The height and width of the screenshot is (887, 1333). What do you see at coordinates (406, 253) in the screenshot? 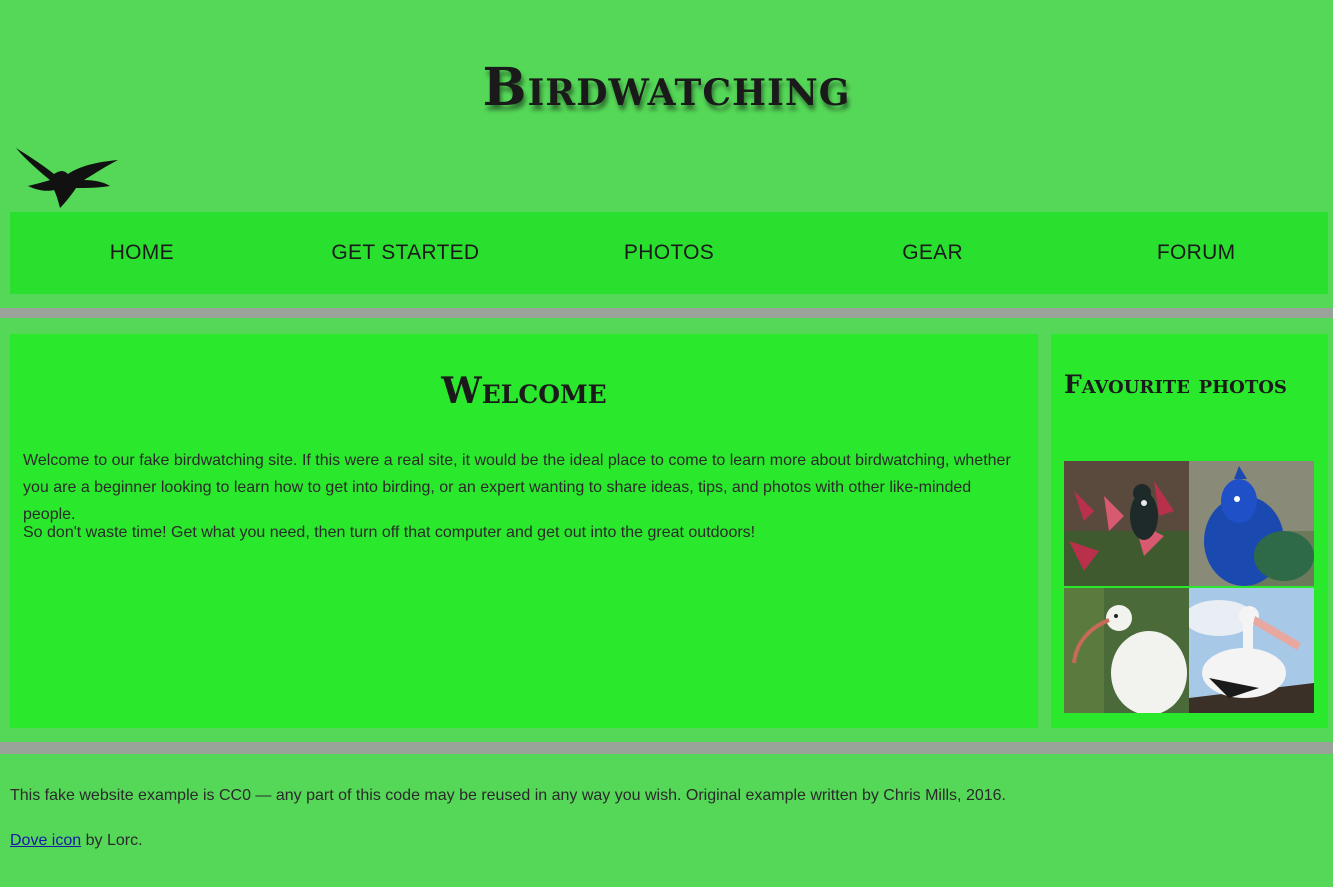
I see `nav-get-started: GET STARTED` at bounding box center [406, 253].